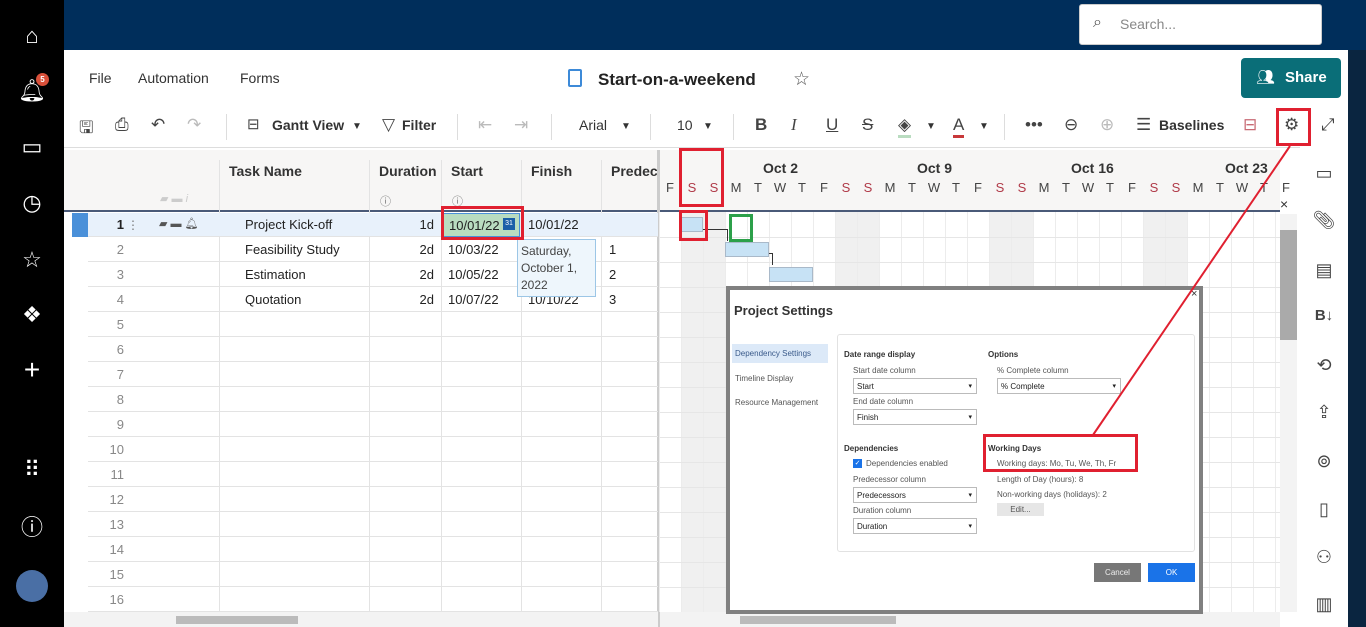  What do you see at coordinates (612, 249) in the screenshot?
I see `predecessors-cell: 1` at bounding box center [612, 249].